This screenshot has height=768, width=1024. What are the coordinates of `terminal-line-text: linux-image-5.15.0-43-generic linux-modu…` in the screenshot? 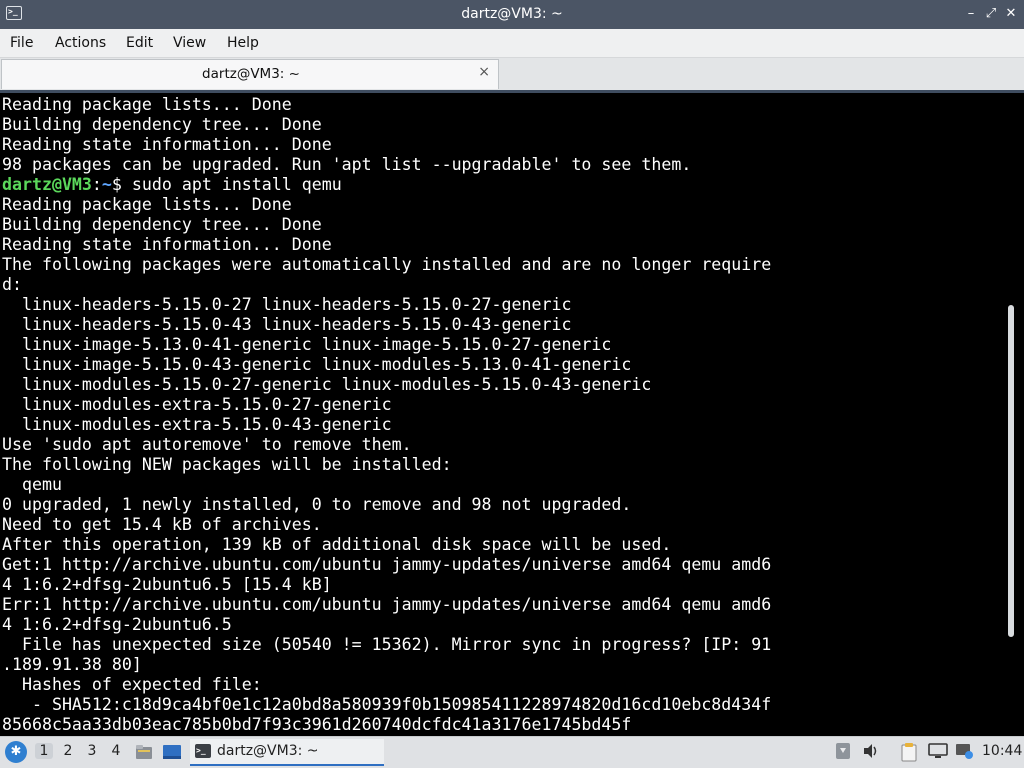 It's located at (317, 364).